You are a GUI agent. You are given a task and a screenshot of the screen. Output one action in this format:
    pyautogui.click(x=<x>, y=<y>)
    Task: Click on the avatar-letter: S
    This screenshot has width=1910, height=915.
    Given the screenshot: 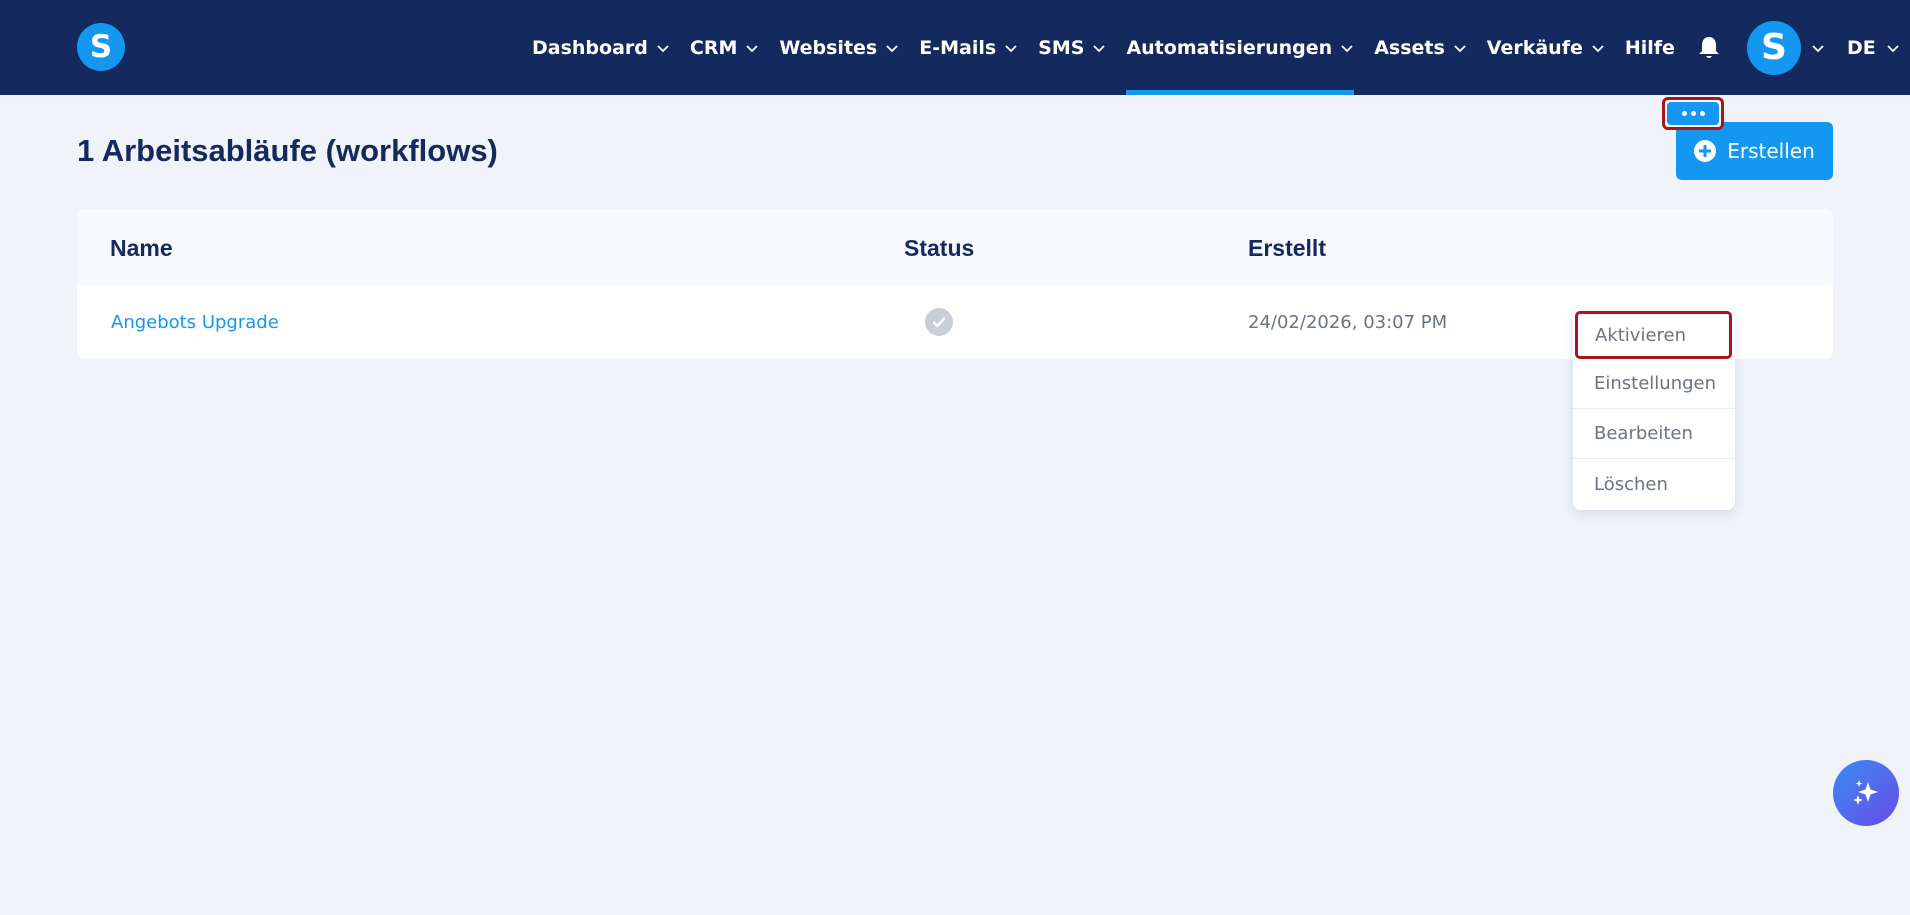 What is the action you would take?
    pyautogui.click(x=1773, y=47)
    